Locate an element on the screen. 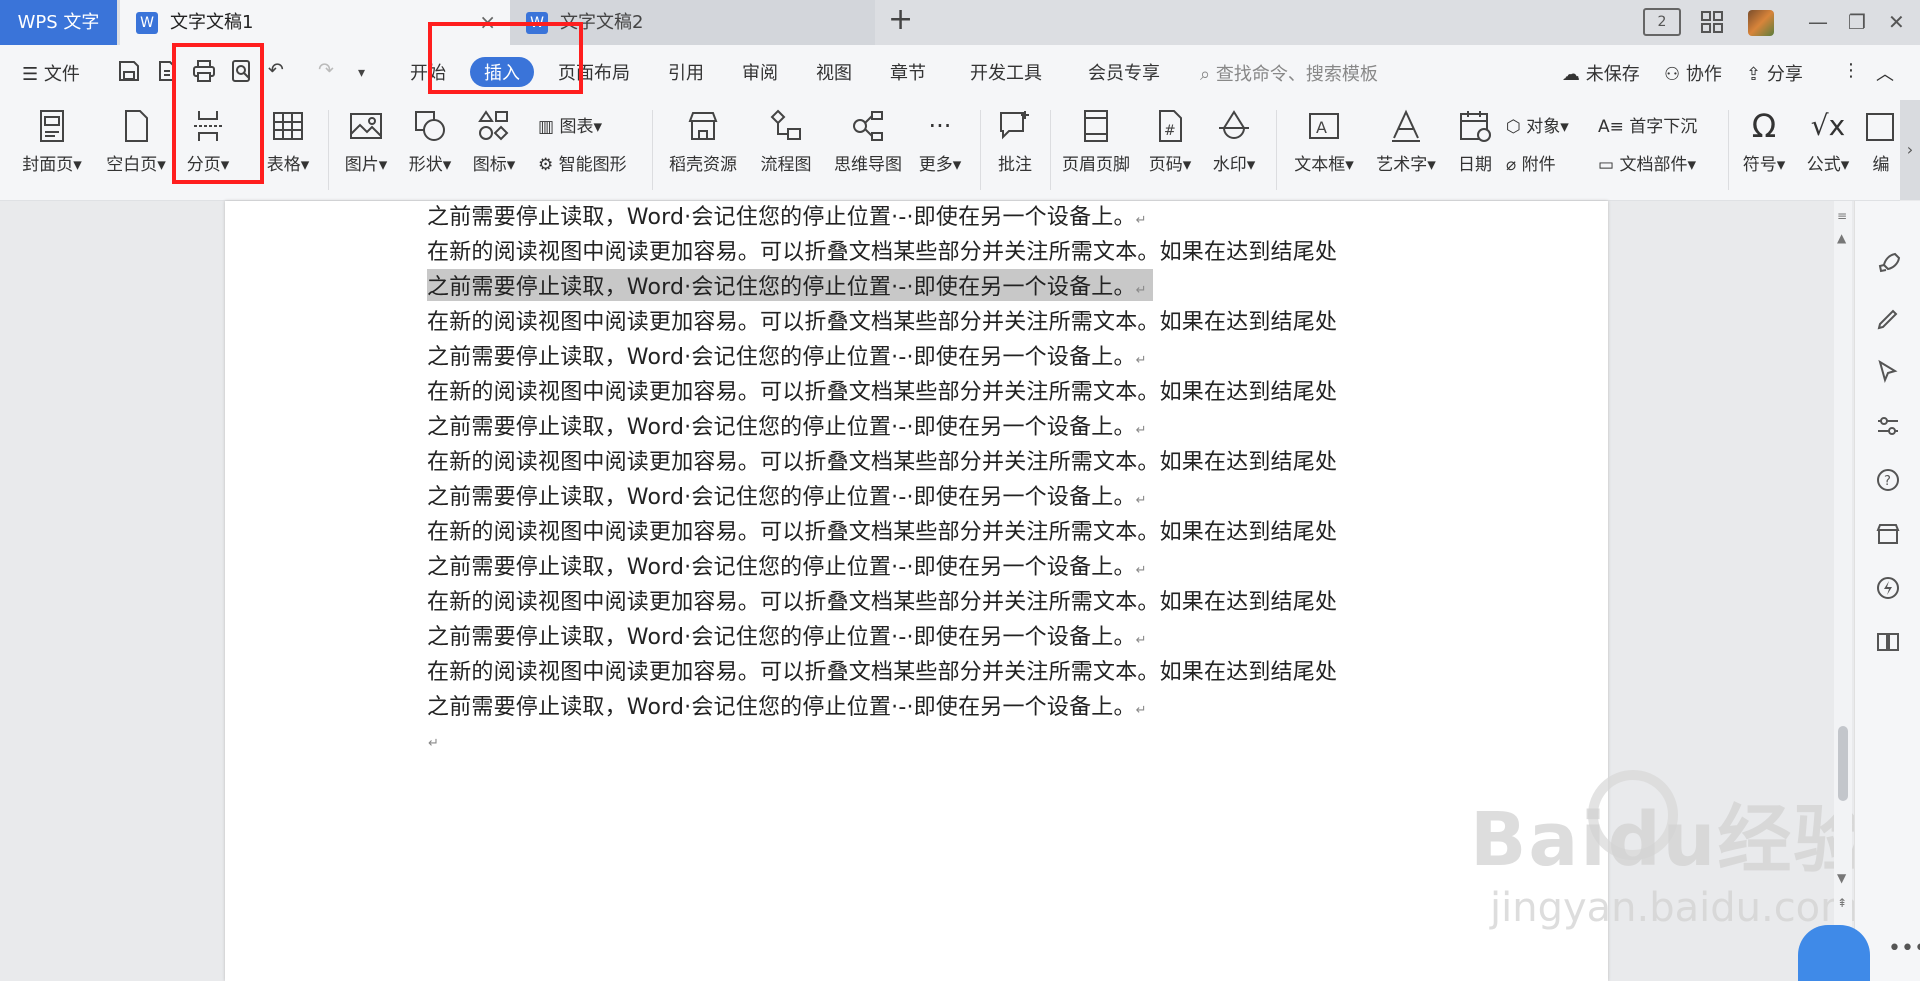 Image resolution: width=1920 pixels, height=981 pixels. close-window-icon: ✕ is located at coordinates (1896, 22).